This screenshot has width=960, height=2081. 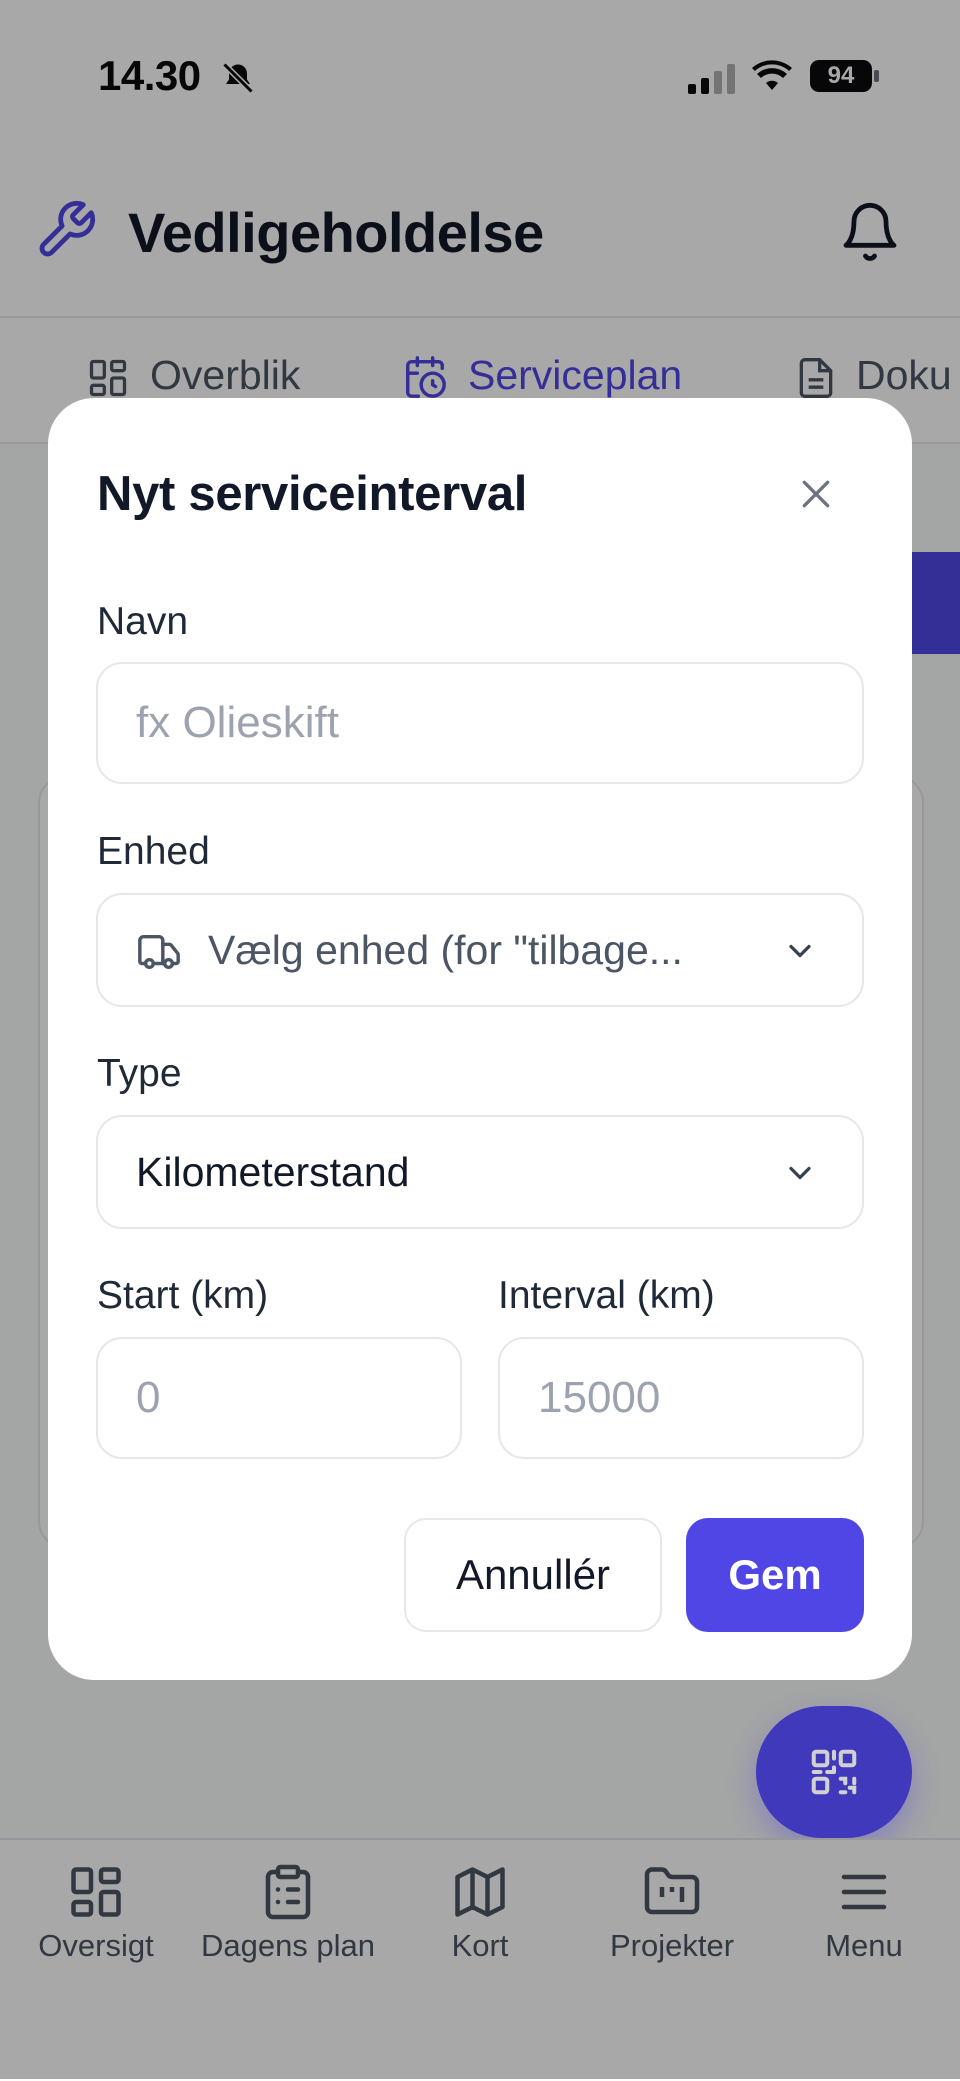 What do you see at coordinates (533, 1575) in the screenshot?
I see `cancel-button: Annullér` at bounding box center [533, 1575].